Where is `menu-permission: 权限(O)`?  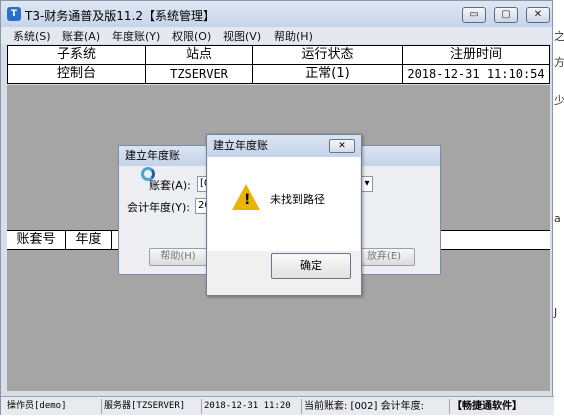 menu-permission: 权限(O) is located at coordinates (191, 36).